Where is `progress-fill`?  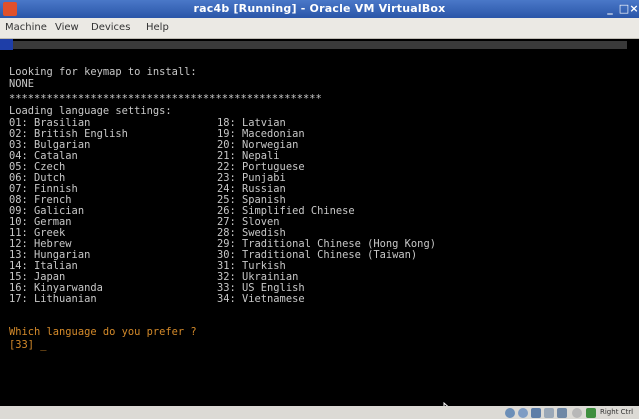
progress-fill is located at coordinates (6, 44).